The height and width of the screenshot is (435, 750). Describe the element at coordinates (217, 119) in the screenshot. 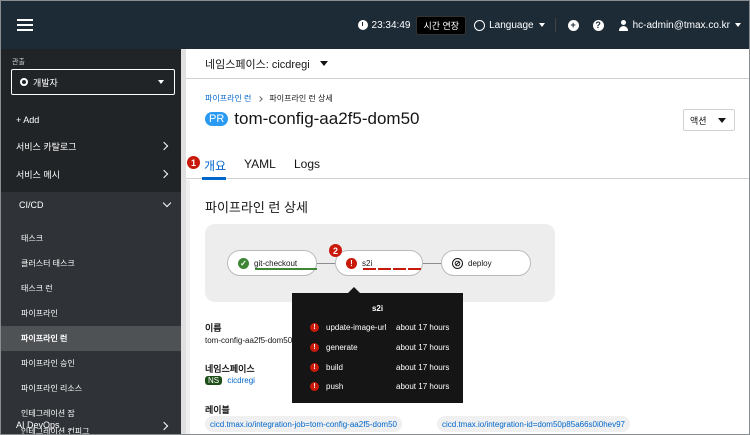

I see `resource-badge: PR` at that location.